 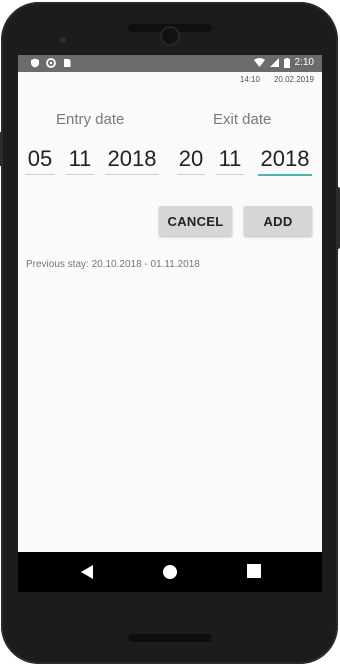 What do you see at coordinates (304, 62) in the screenshot?
I see `status-time: 2:10` at bounding box center [304, 62].